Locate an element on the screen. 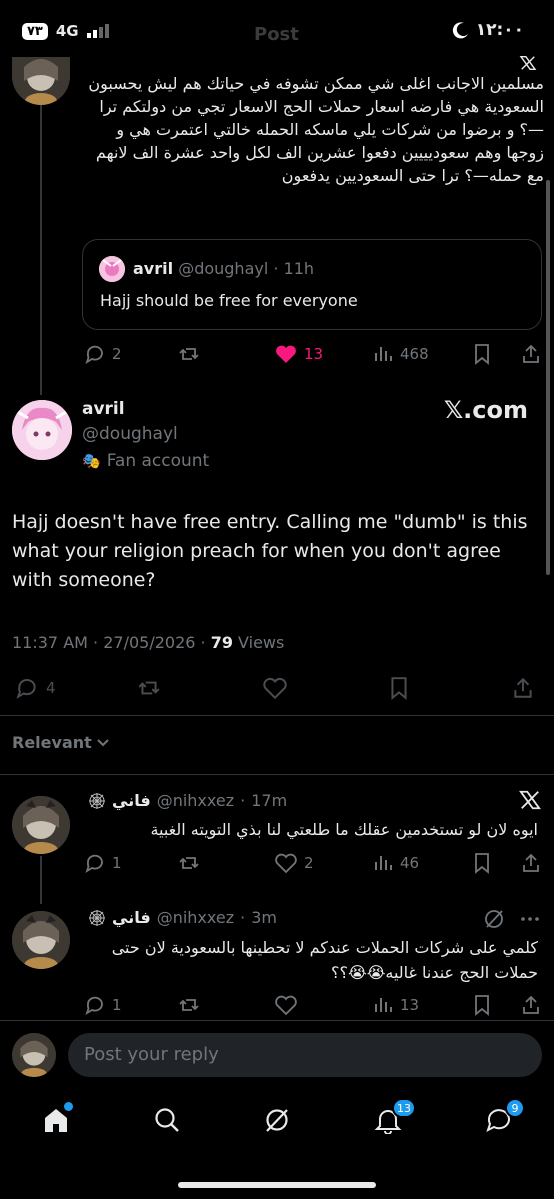 This screenshot has height=1199, width=554. clock: ١٢:٠٠ is located at coordinates (499, 30).